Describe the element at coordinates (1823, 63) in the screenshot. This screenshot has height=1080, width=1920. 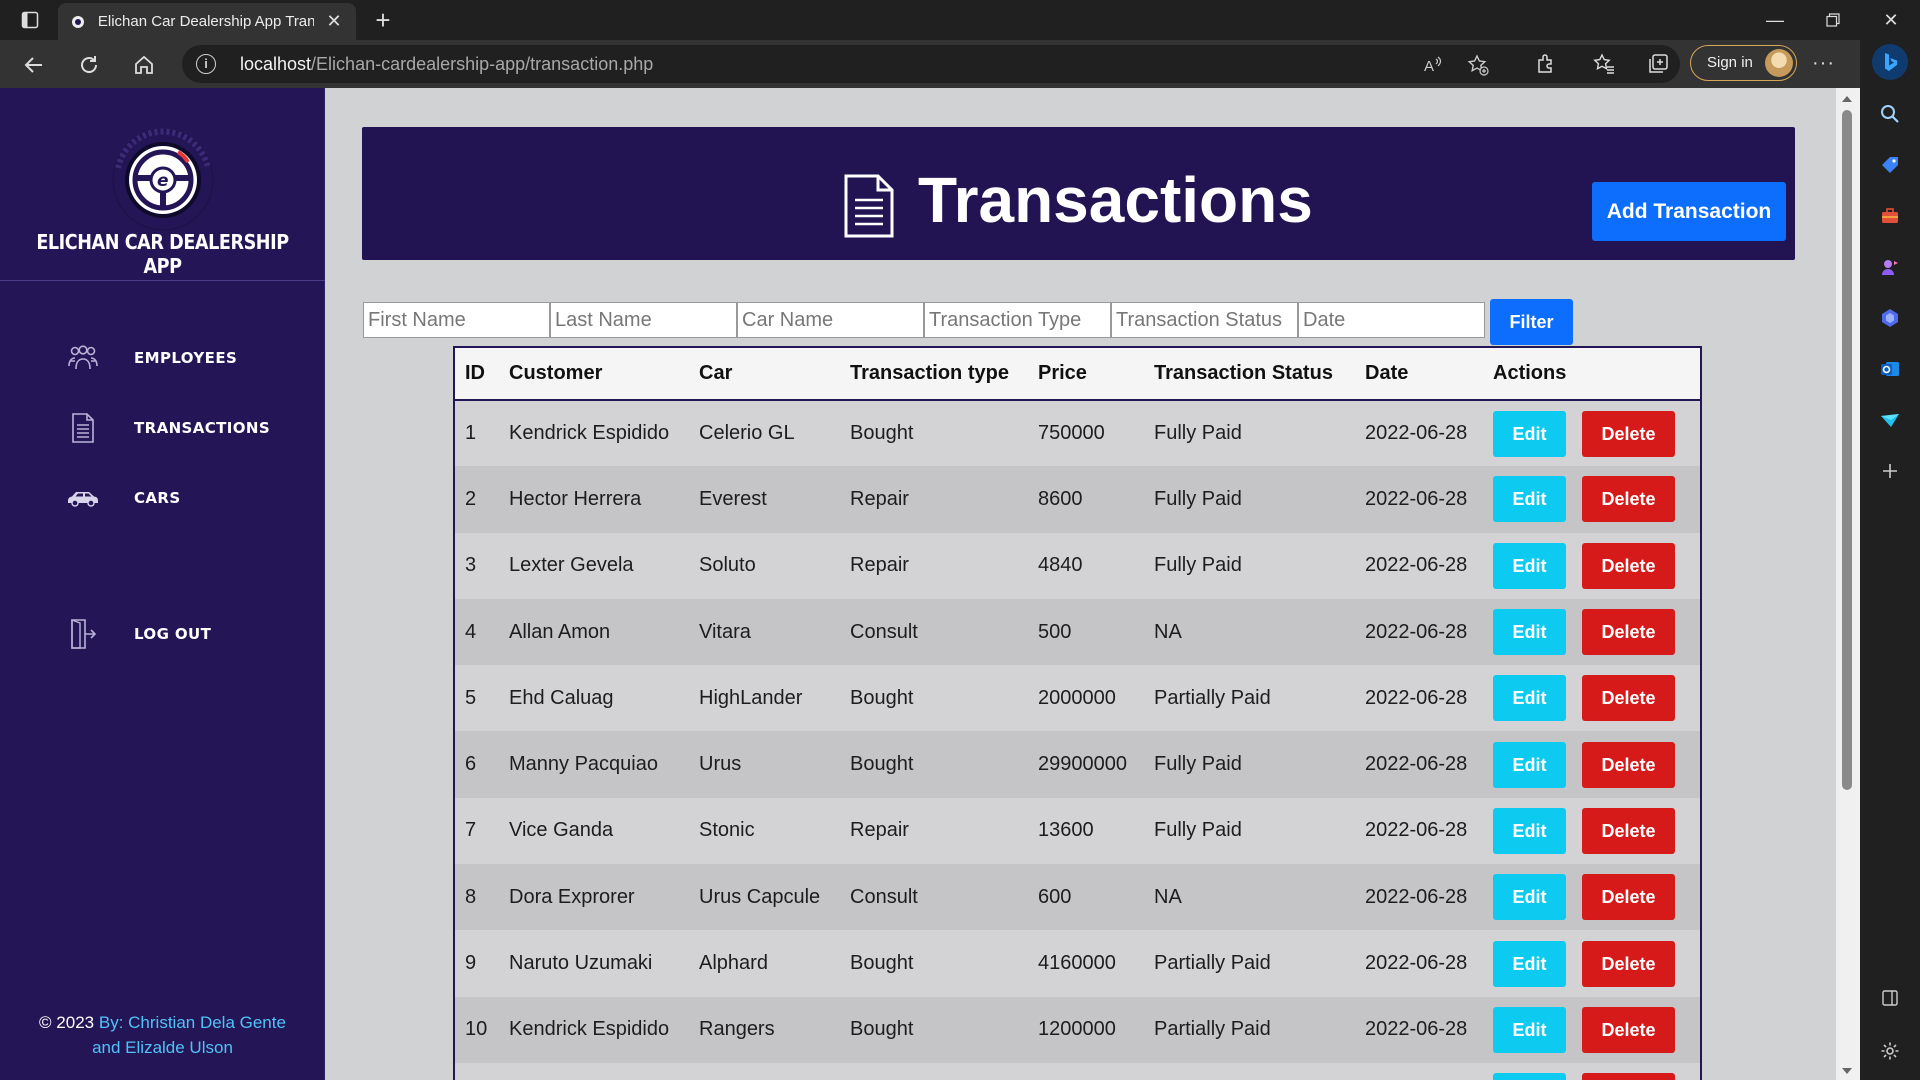
I see `more-options-icon: ···` at that location.